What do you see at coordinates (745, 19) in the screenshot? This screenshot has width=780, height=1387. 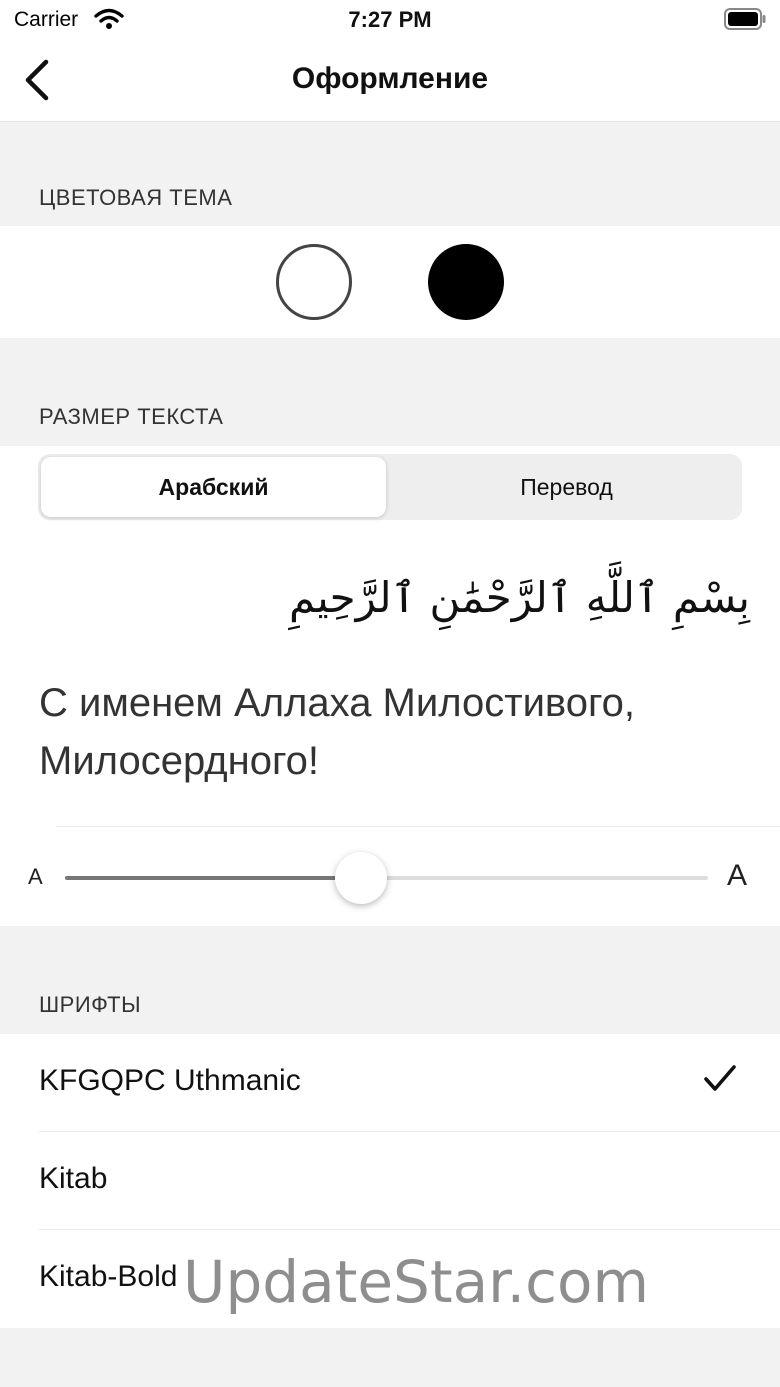 I see `battery-icon` at bounding box center [745, 19].